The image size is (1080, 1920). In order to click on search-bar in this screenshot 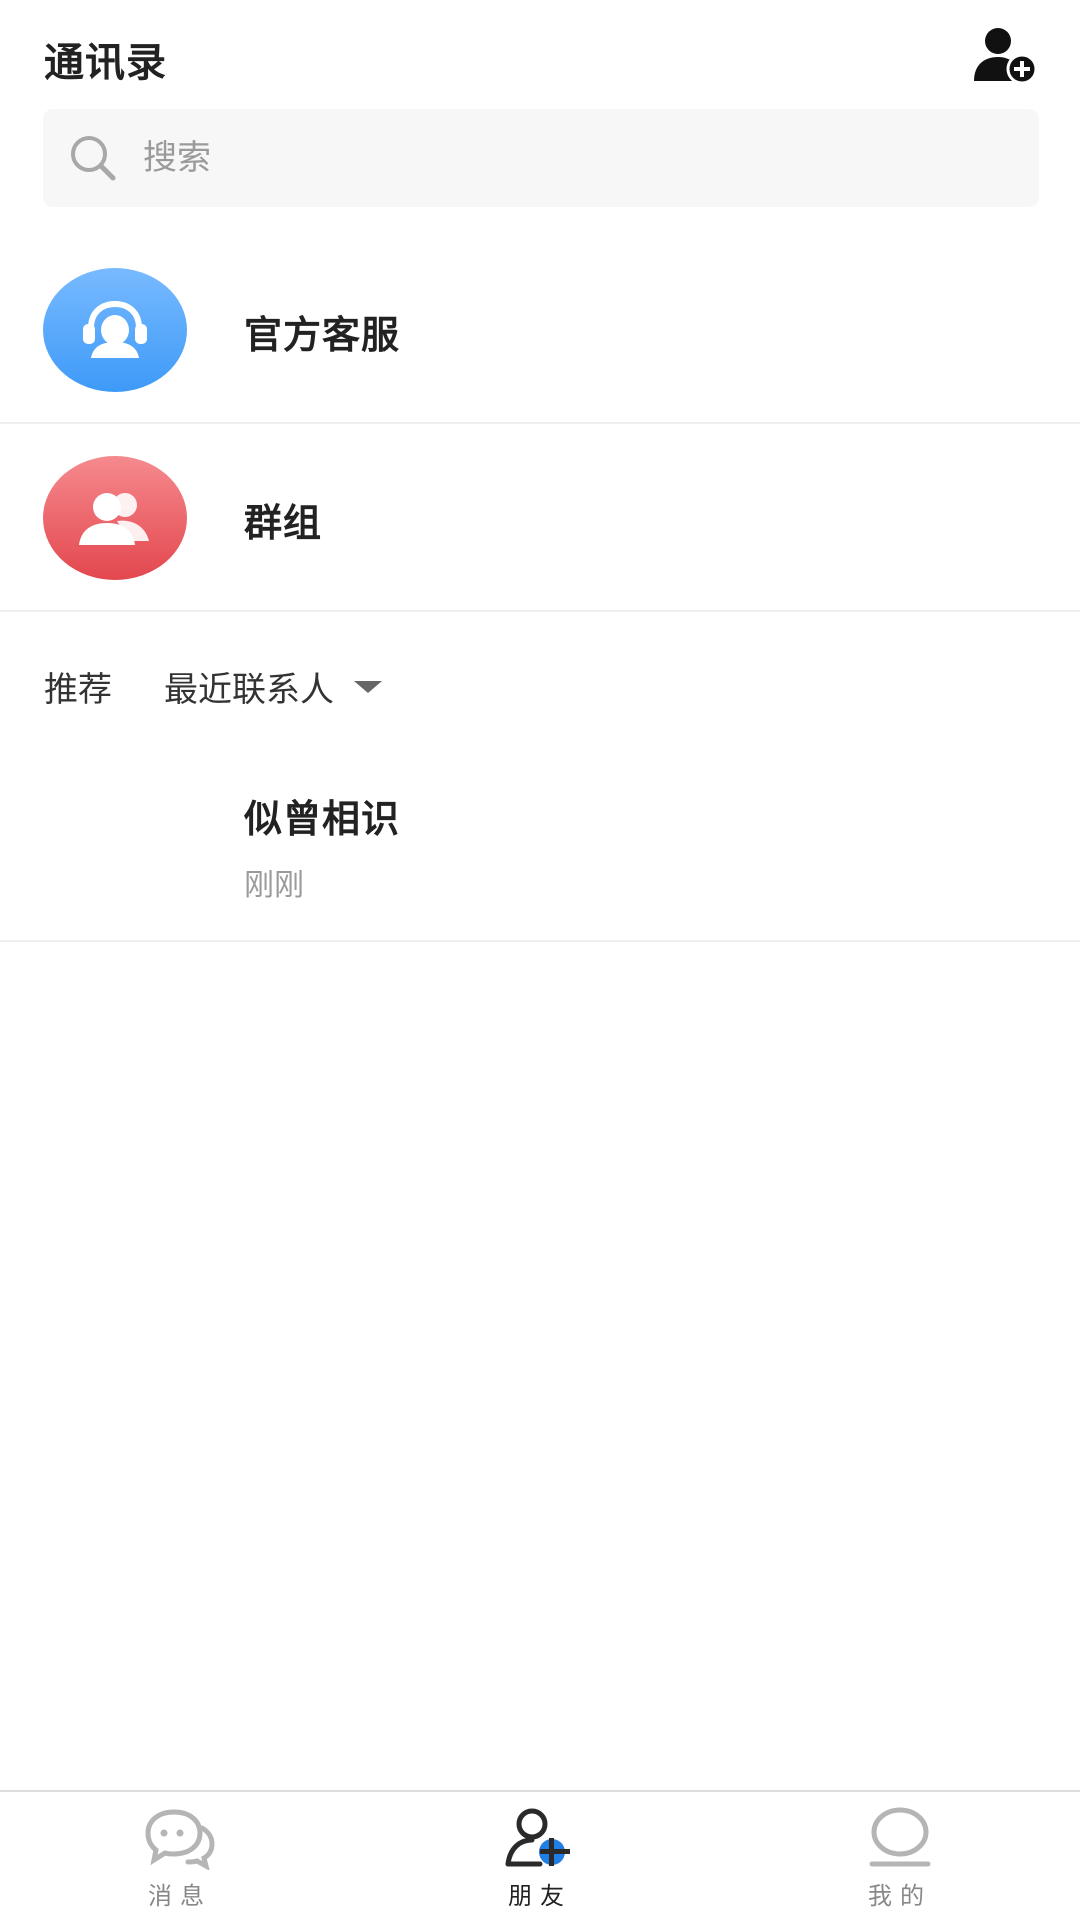, I will do `click(541, 158)`.